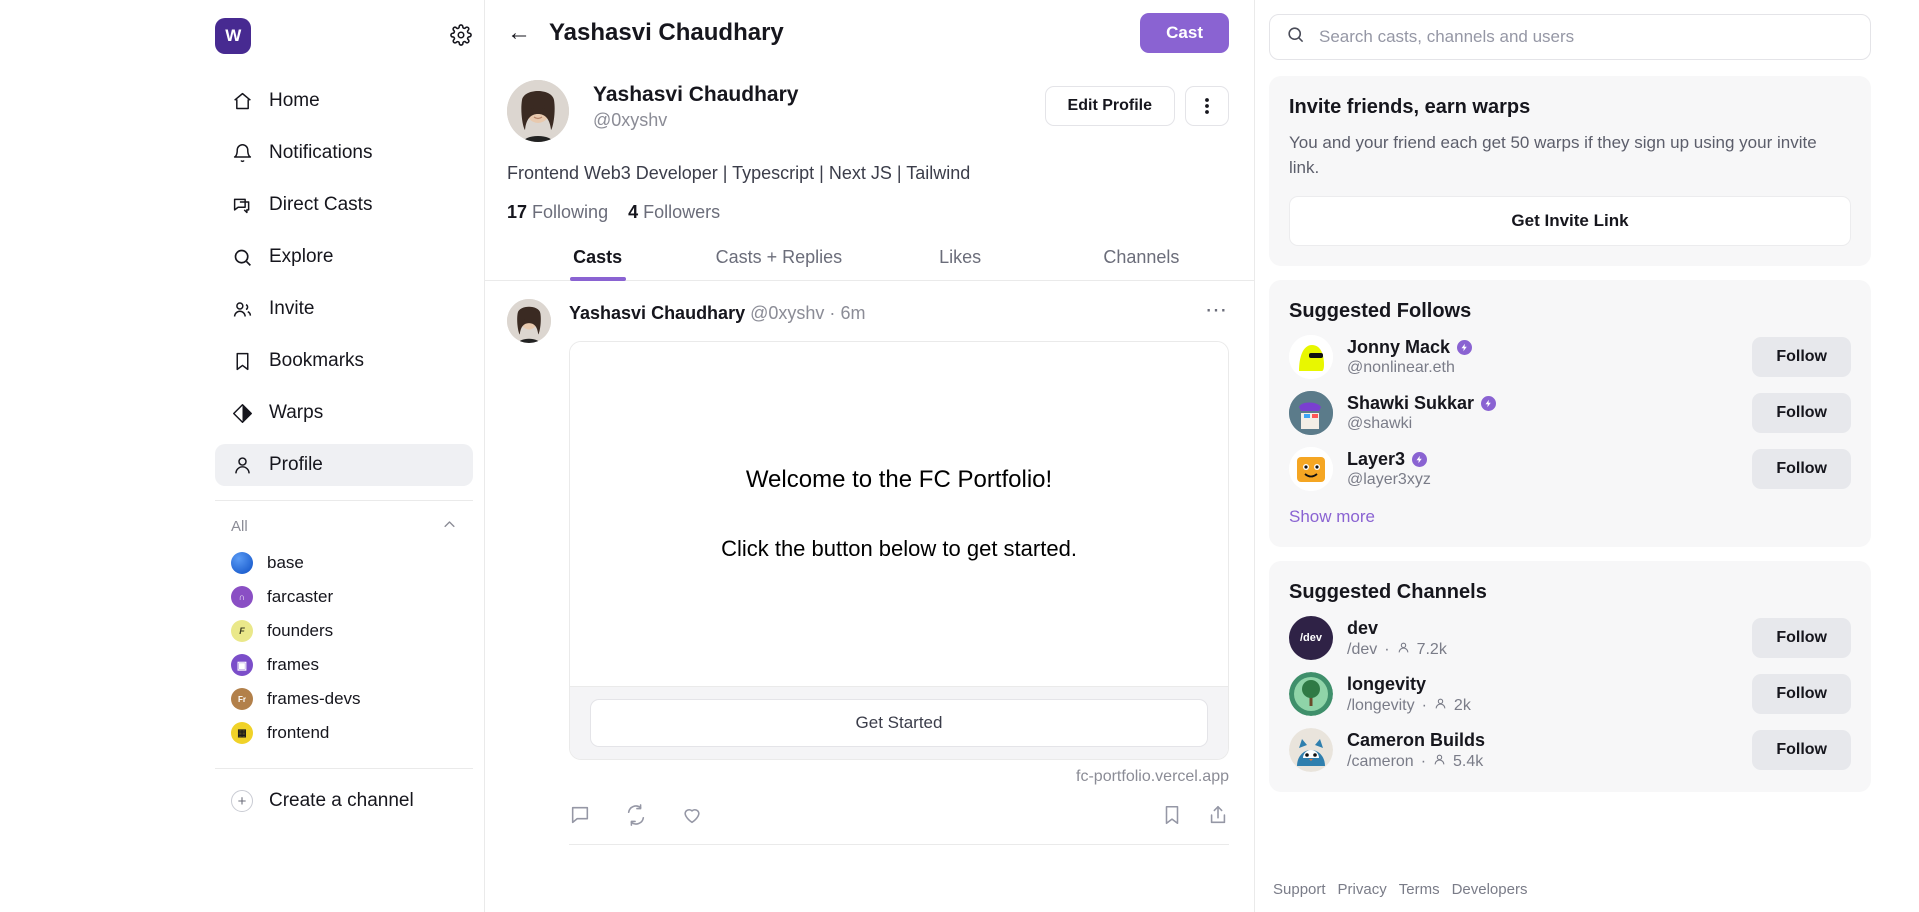  I want to click on warpcast-logo: W, so click(233, 36).